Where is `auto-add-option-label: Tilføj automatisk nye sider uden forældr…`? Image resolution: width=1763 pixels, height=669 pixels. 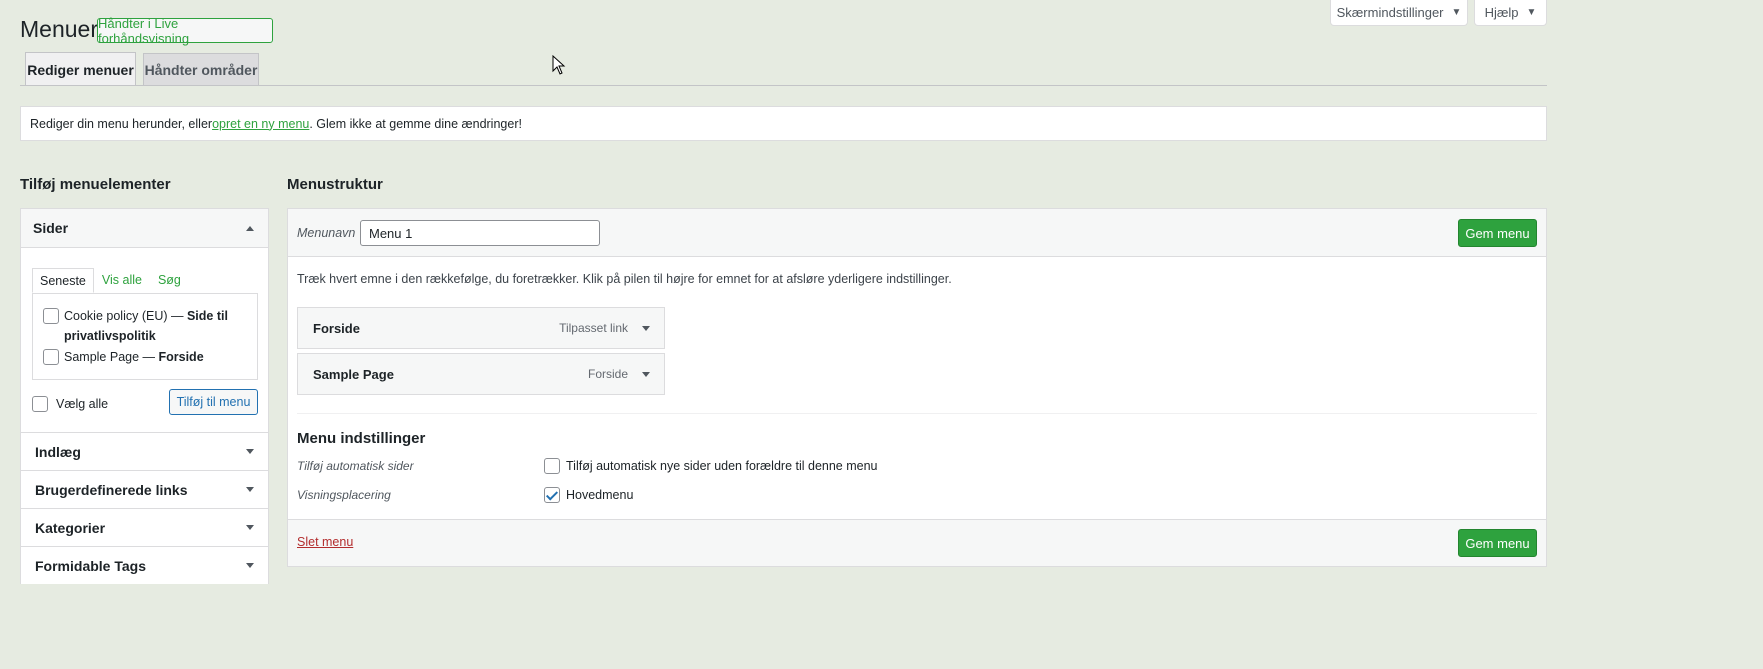
auto-add-option-label: Tilføj automatisk nye sider uden forældr… is located at coordinates (722, 466).